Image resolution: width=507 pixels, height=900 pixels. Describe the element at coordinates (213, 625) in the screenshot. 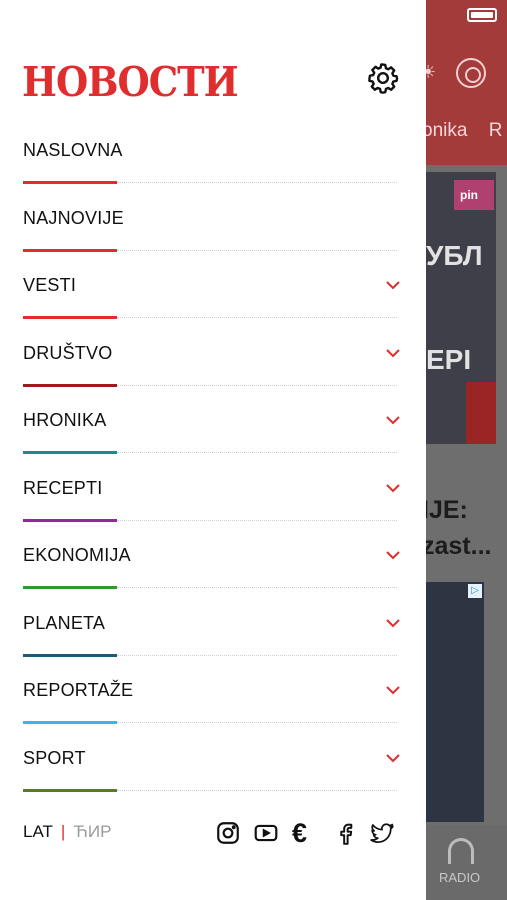

I see `menu-item-planeta: PLANETA` at that location.